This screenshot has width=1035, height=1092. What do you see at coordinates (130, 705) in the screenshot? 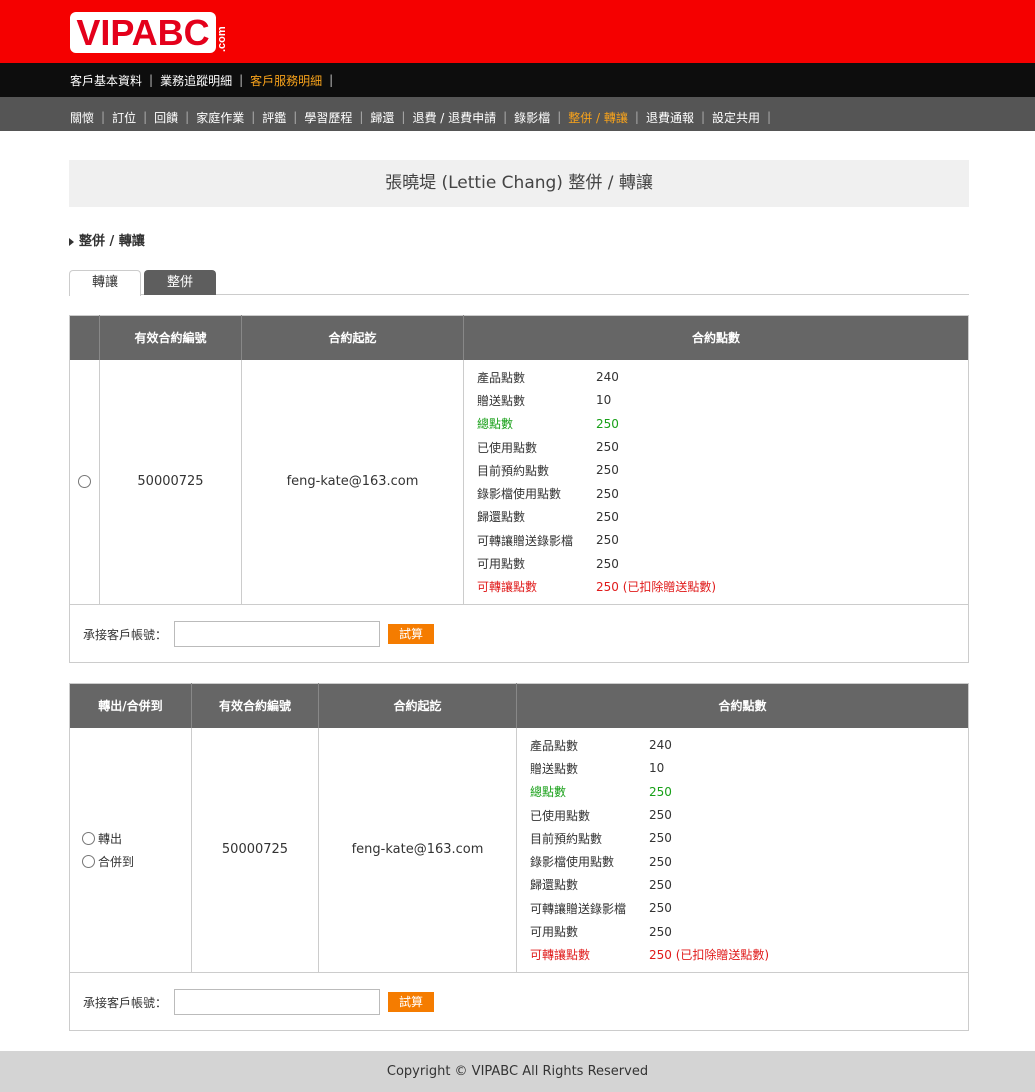
I see `col-header-direction: 轉出/合併到` at bounding box center [130, 705].